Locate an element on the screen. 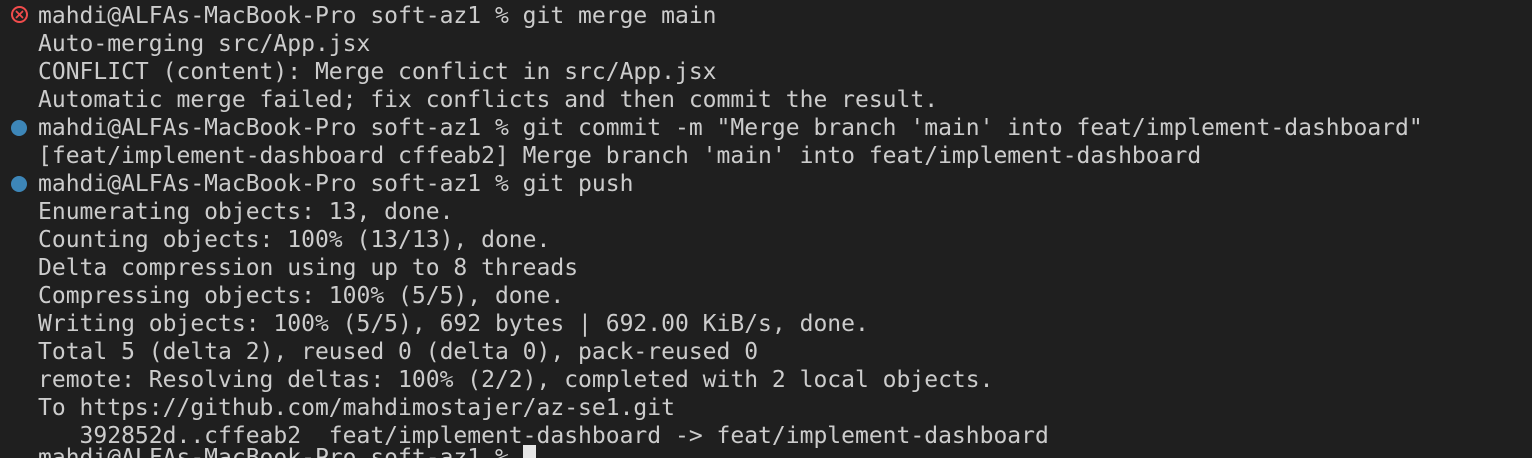 This screenshot has width=1532, height=458. terminal-output-line: Auto-merging src/App.jsx is located at coordinates (204, 44).